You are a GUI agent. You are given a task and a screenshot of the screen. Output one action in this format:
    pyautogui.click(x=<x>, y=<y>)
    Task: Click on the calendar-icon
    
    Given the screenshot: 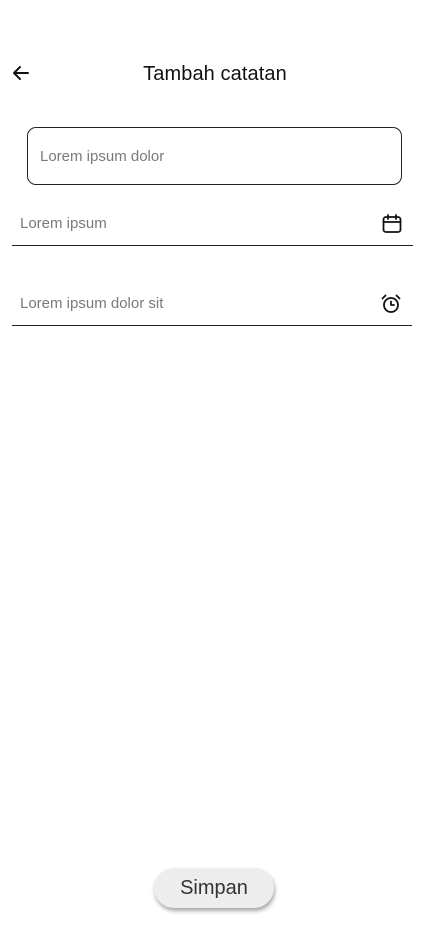 What is the action you would take?
    pyautogui.click(x=392, y=224)
    